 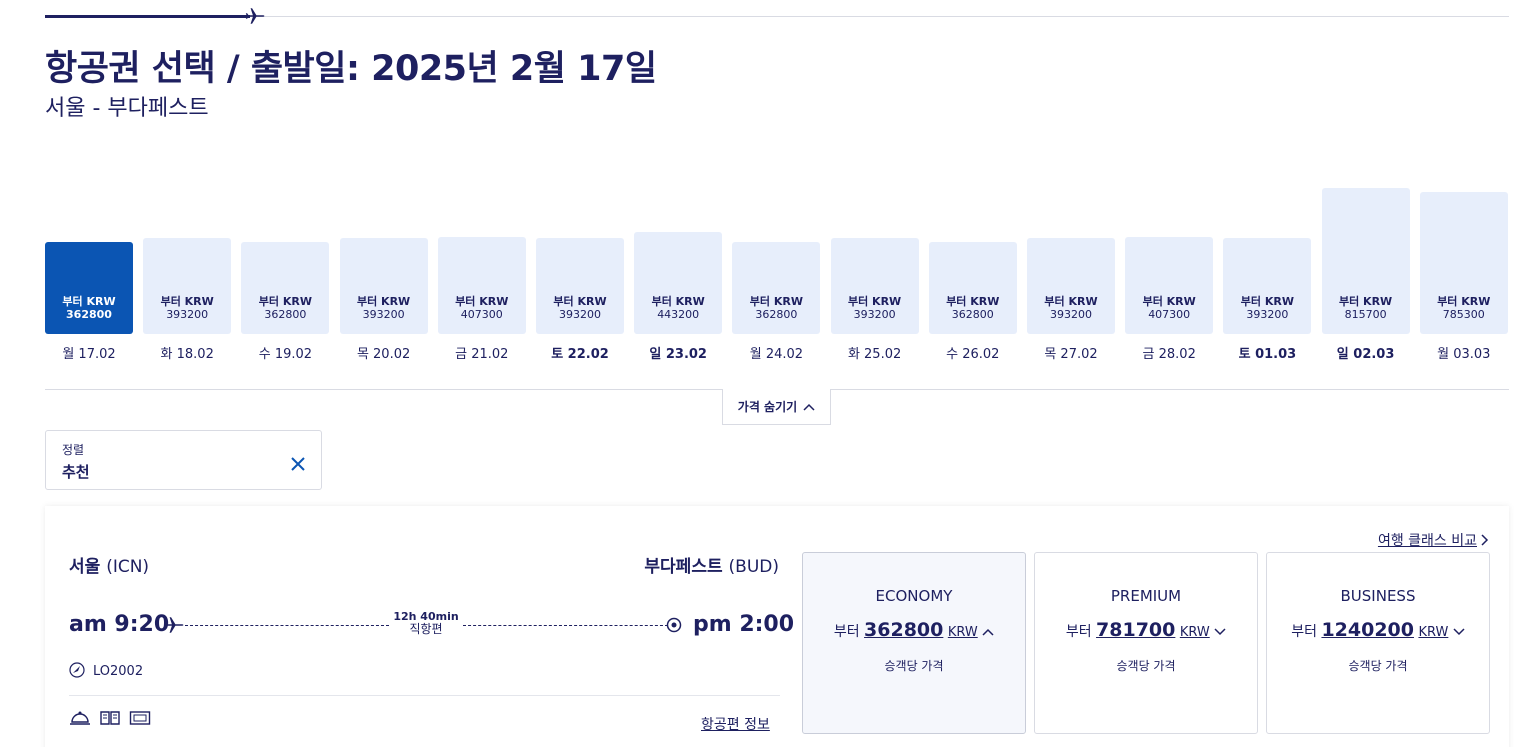 I want to click on price-bar-date: 토 01.03, so click(x=1267, y=352).